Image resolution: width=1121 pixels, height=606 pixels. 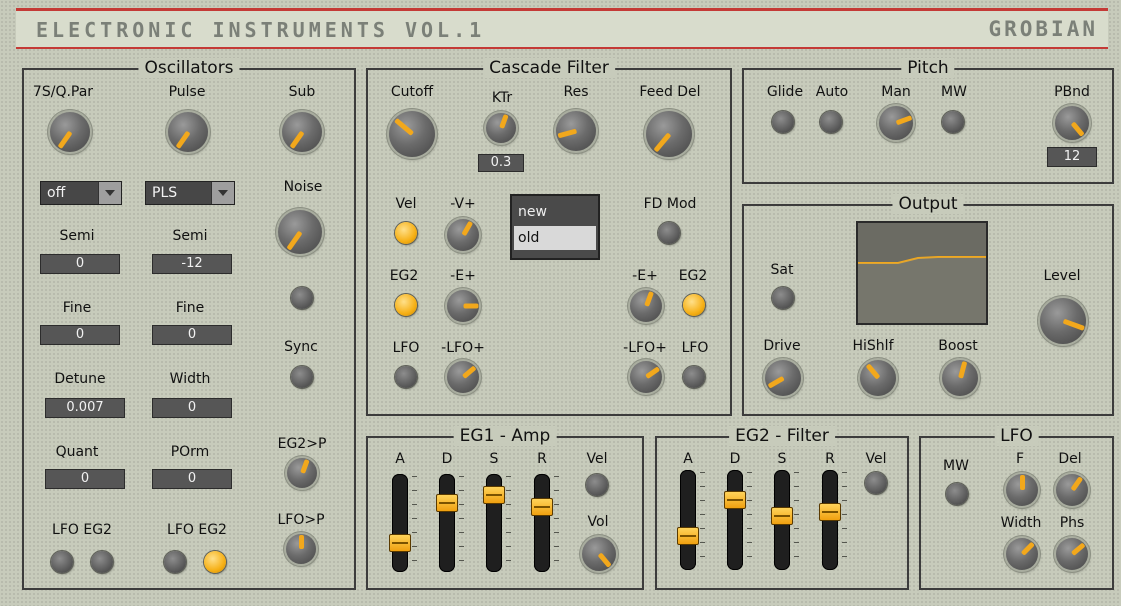 I want to click on osc2-semi-display: -12, so click(x=192, y=264).